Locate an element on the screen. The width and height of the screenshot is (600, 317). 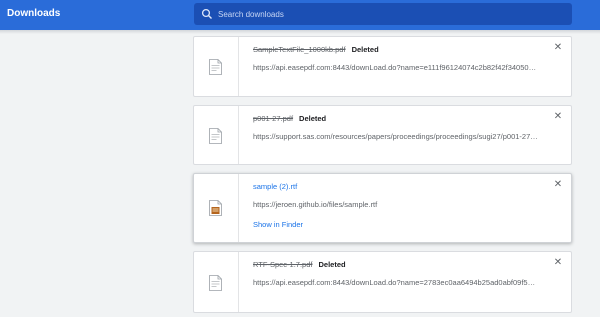
search-box is located at coordinates (383, 14).